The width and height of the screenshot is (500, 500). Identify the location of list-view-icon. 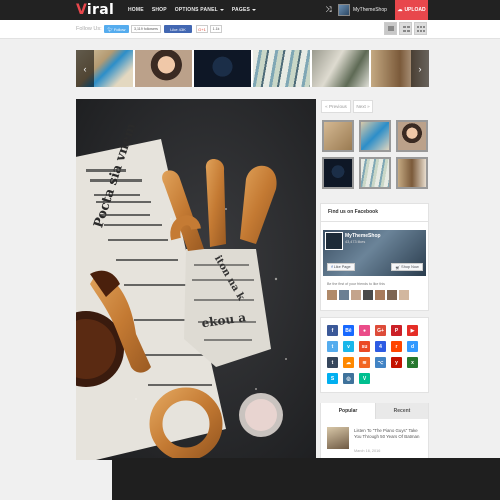
(391, 28).